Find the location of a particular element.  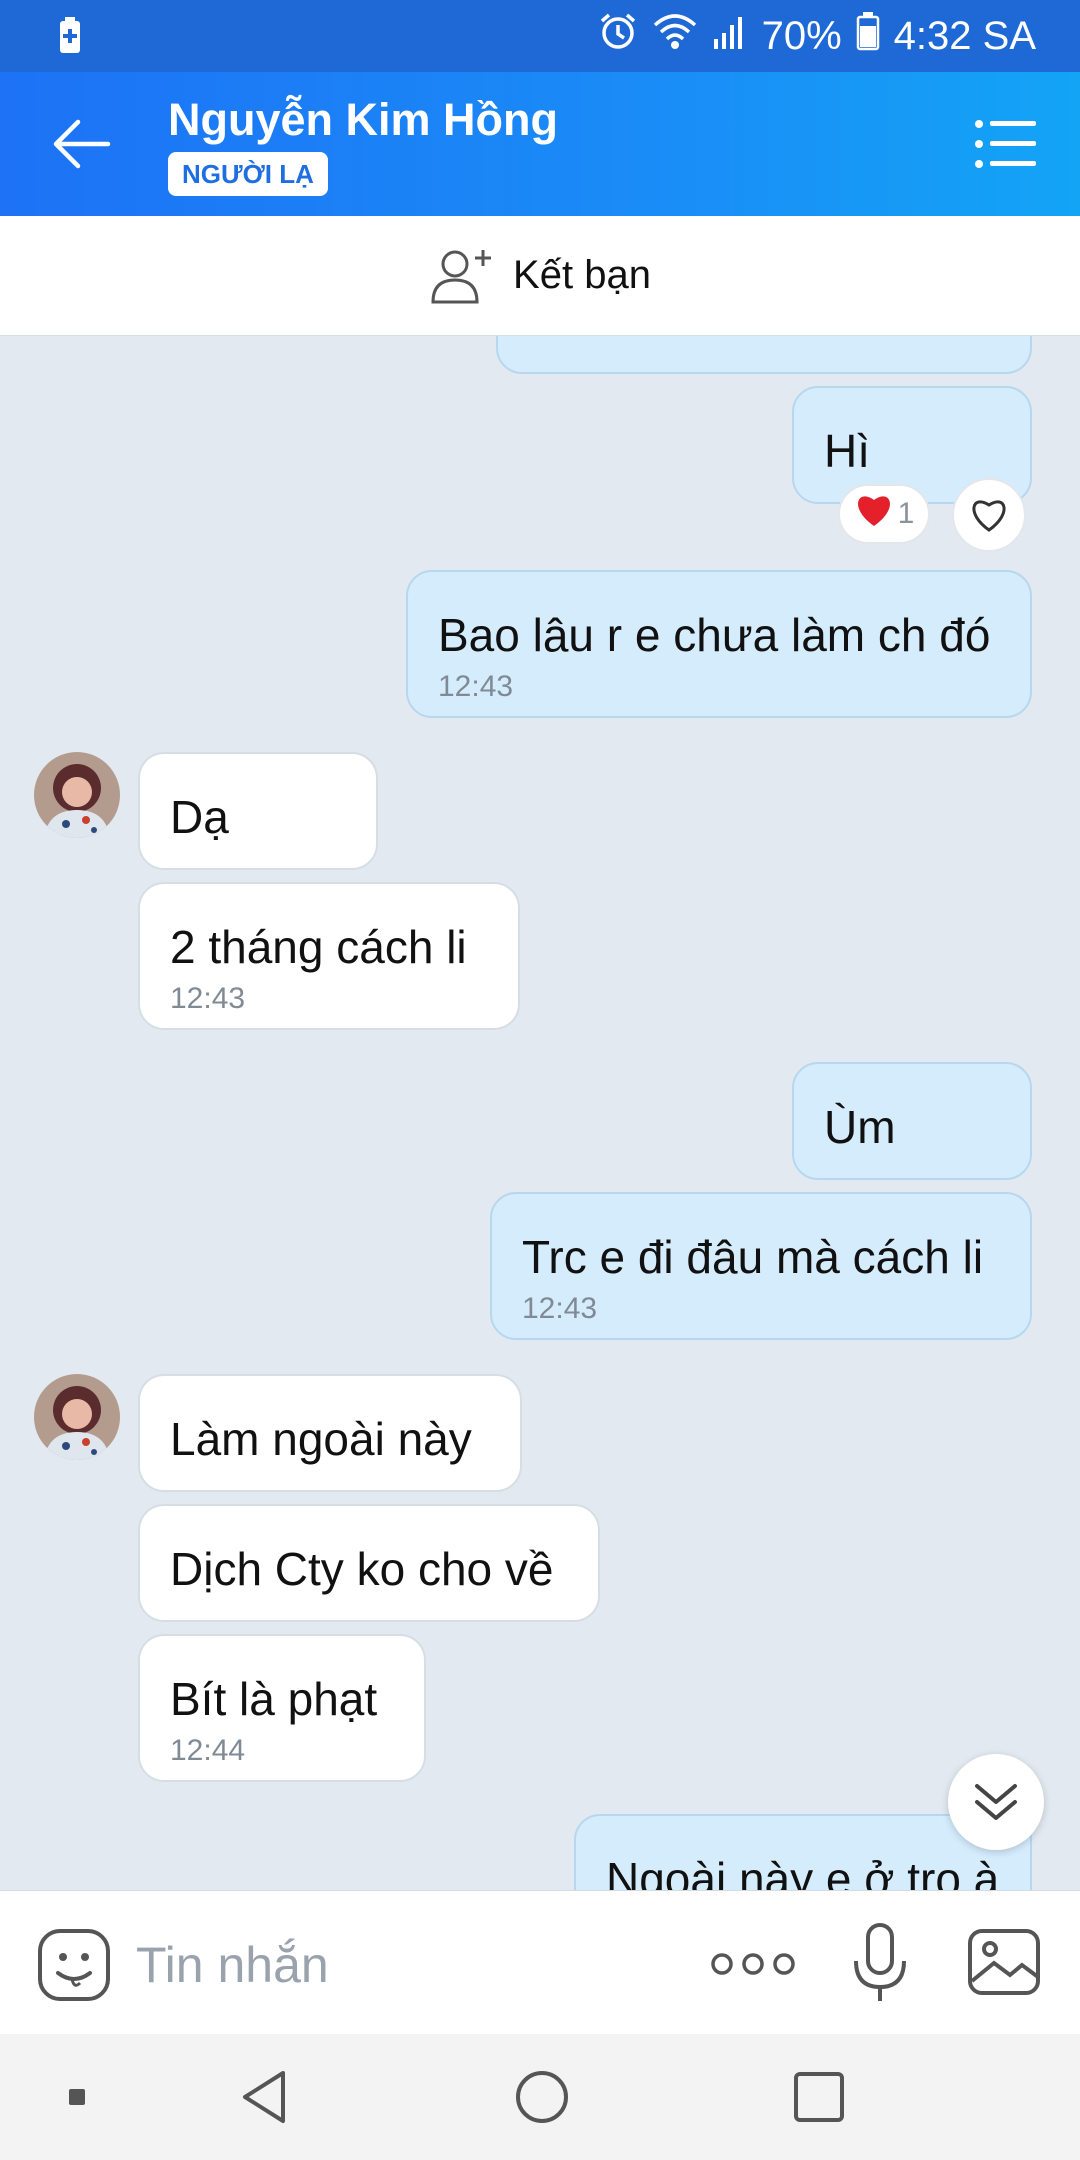

message-text: Ùm is located at coordinates (860, 1127).